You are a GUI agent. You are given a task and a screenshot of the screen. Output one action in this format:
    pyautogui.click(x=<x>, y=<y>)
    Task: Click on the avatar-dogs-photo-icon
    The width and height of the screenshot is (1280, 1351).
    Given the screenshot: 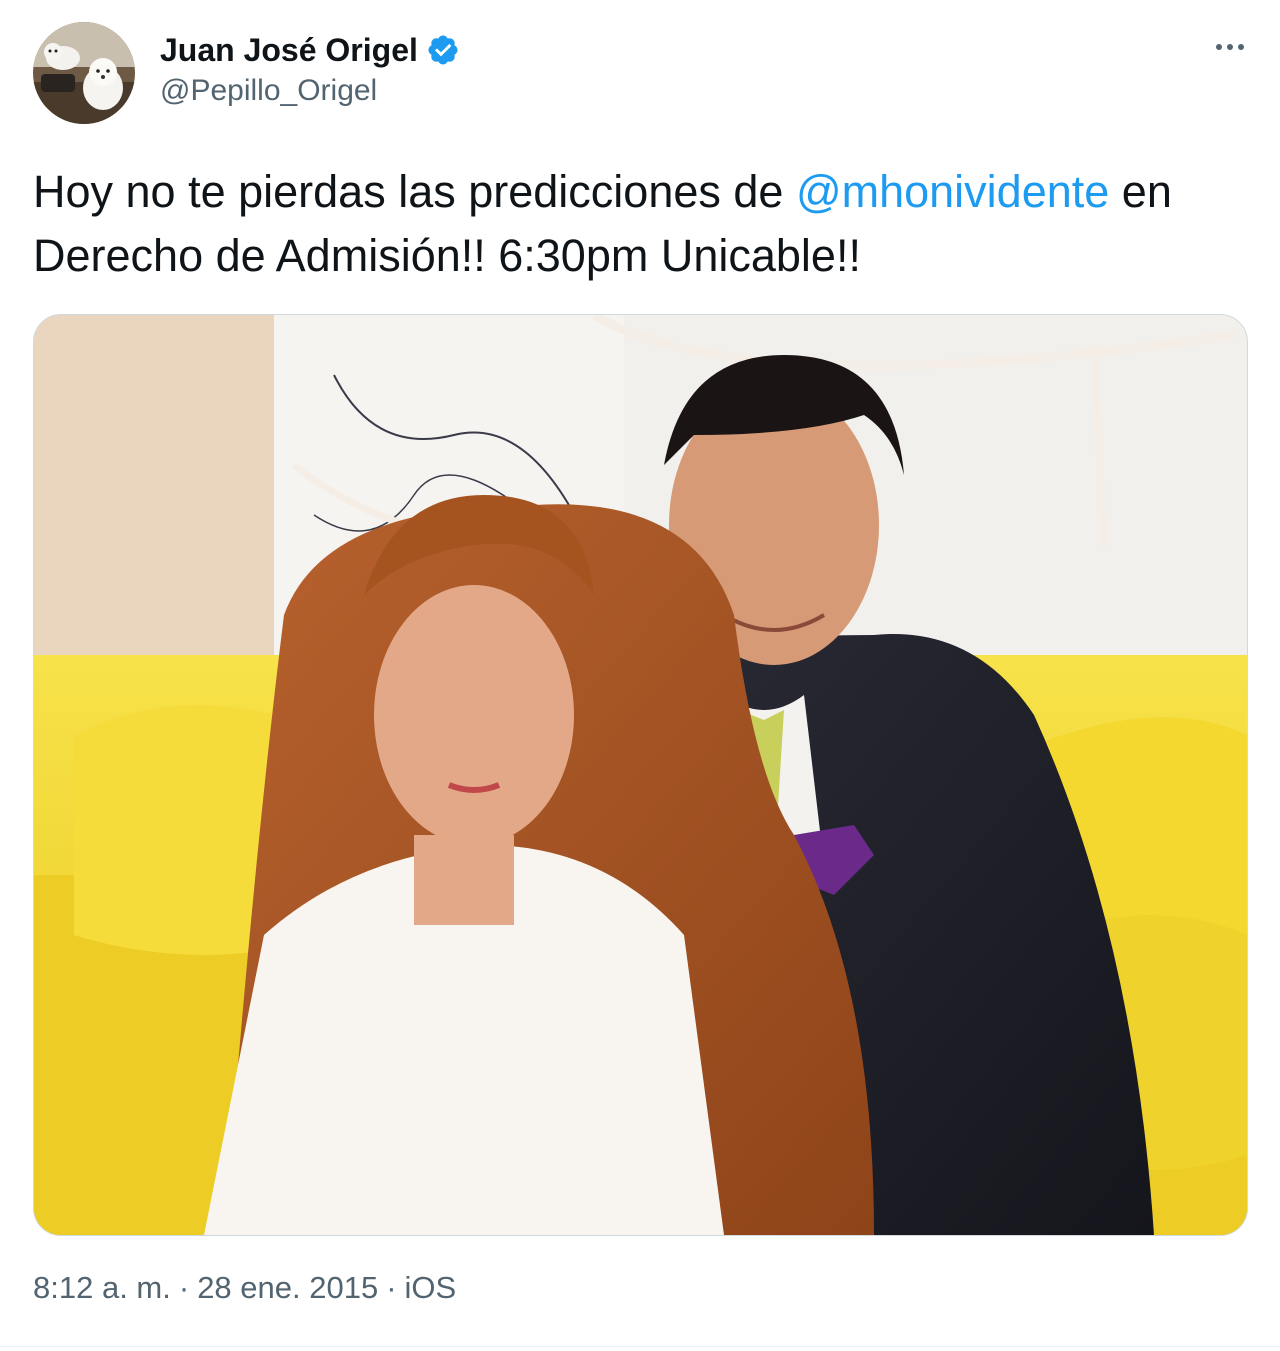 What is the action you would take?
    pyautogui.click(x=84, y=73)
    